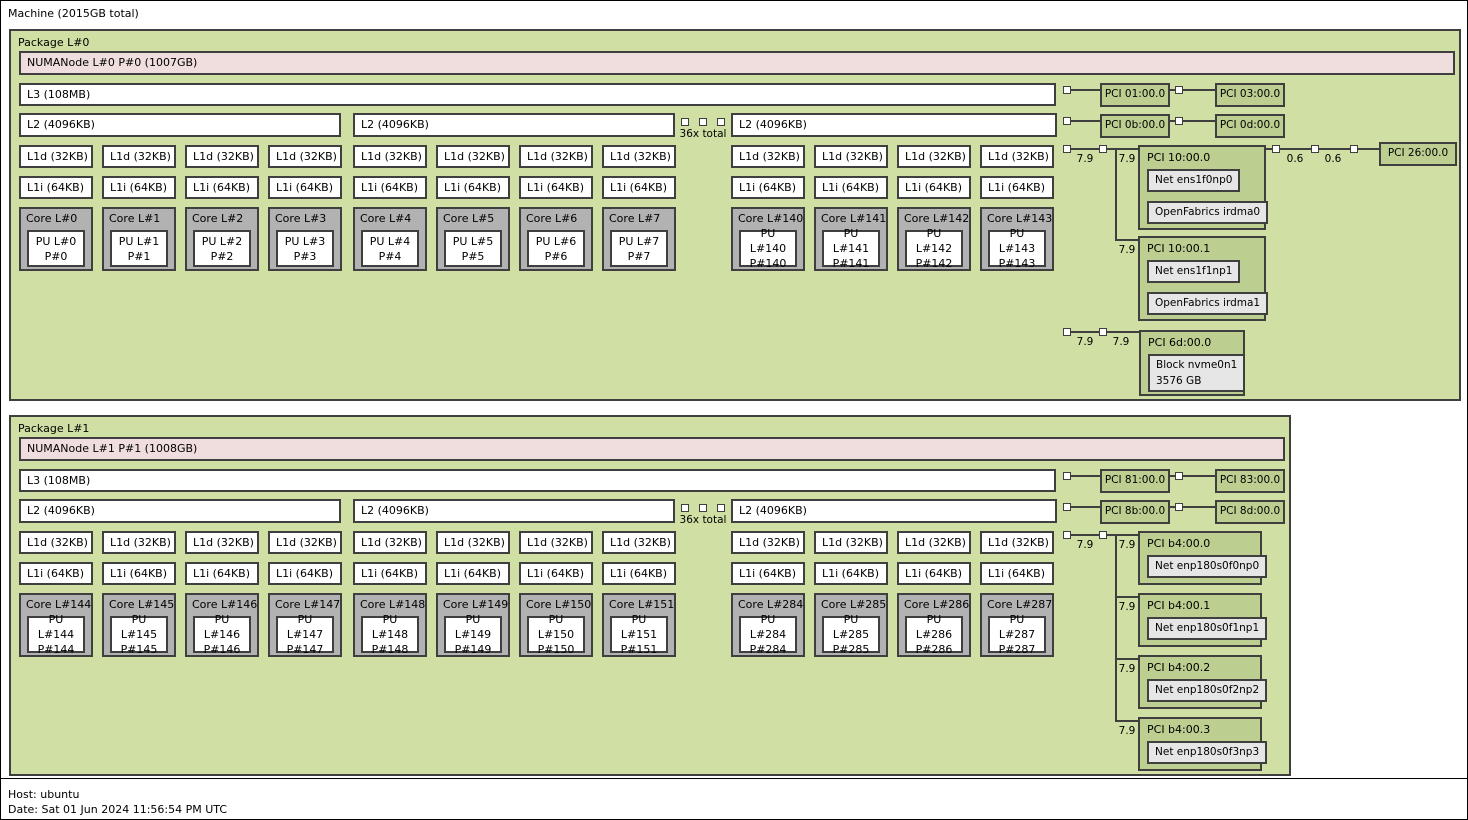  What do you see at coordinates (937, 604) in the screenshot?
I see `core-label: Core L#286` at bounding box center [937, 604].